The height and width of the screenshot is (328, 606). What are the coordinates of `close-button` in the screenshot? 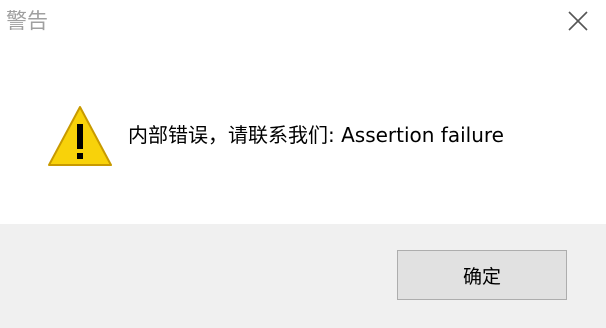 It's located at (577, 22).